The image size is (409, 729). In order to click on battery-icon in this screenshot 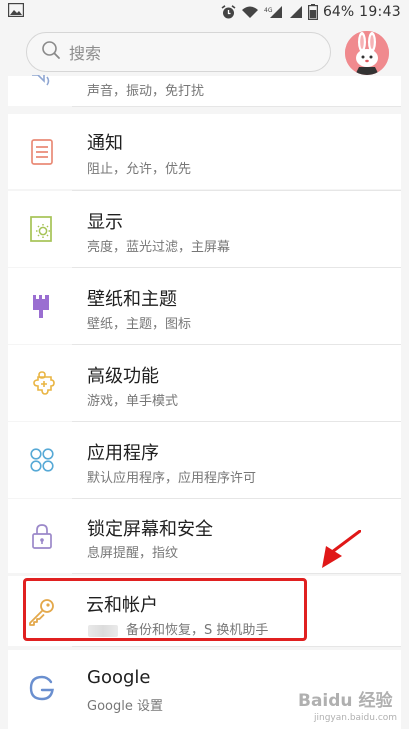, I will do `click(313, 12)`.